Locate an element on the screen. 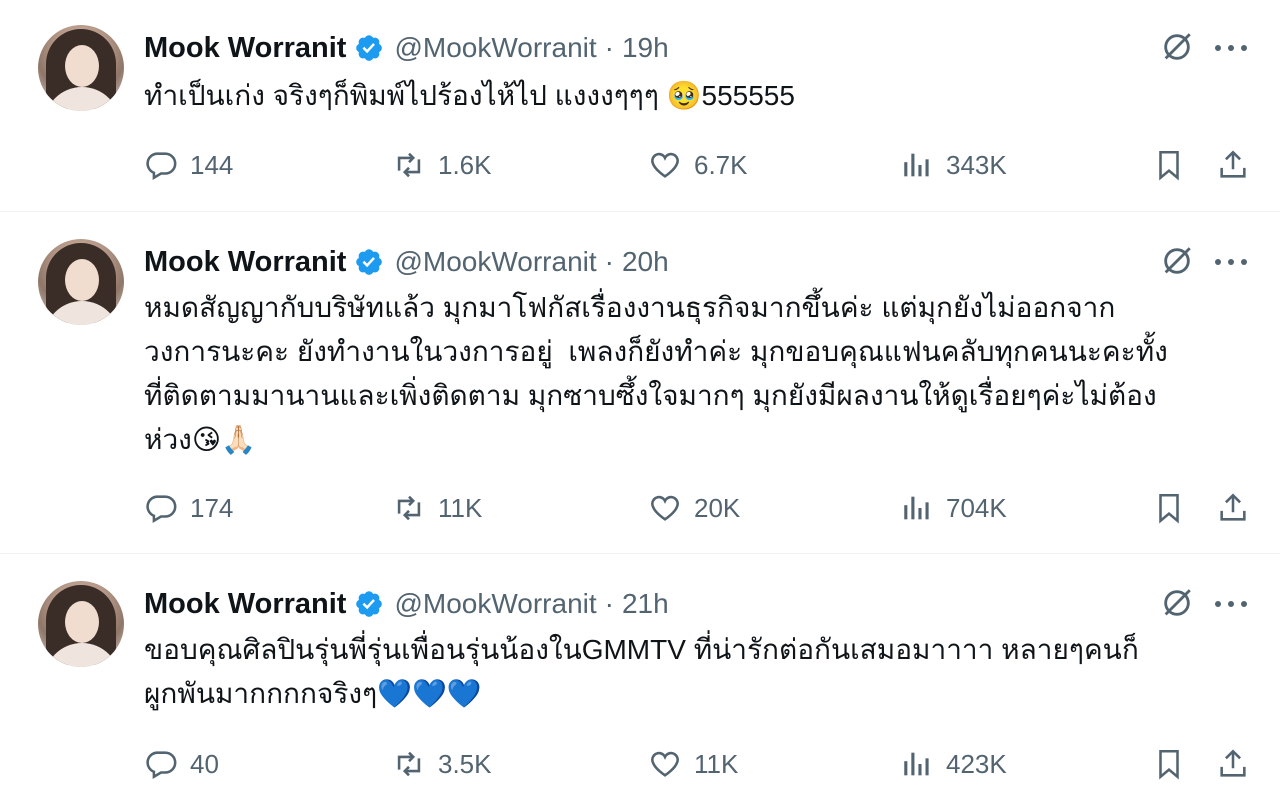 This screenshot has height=800, width=1280. like-button: 6.7K is located at coordinates (698, 165).